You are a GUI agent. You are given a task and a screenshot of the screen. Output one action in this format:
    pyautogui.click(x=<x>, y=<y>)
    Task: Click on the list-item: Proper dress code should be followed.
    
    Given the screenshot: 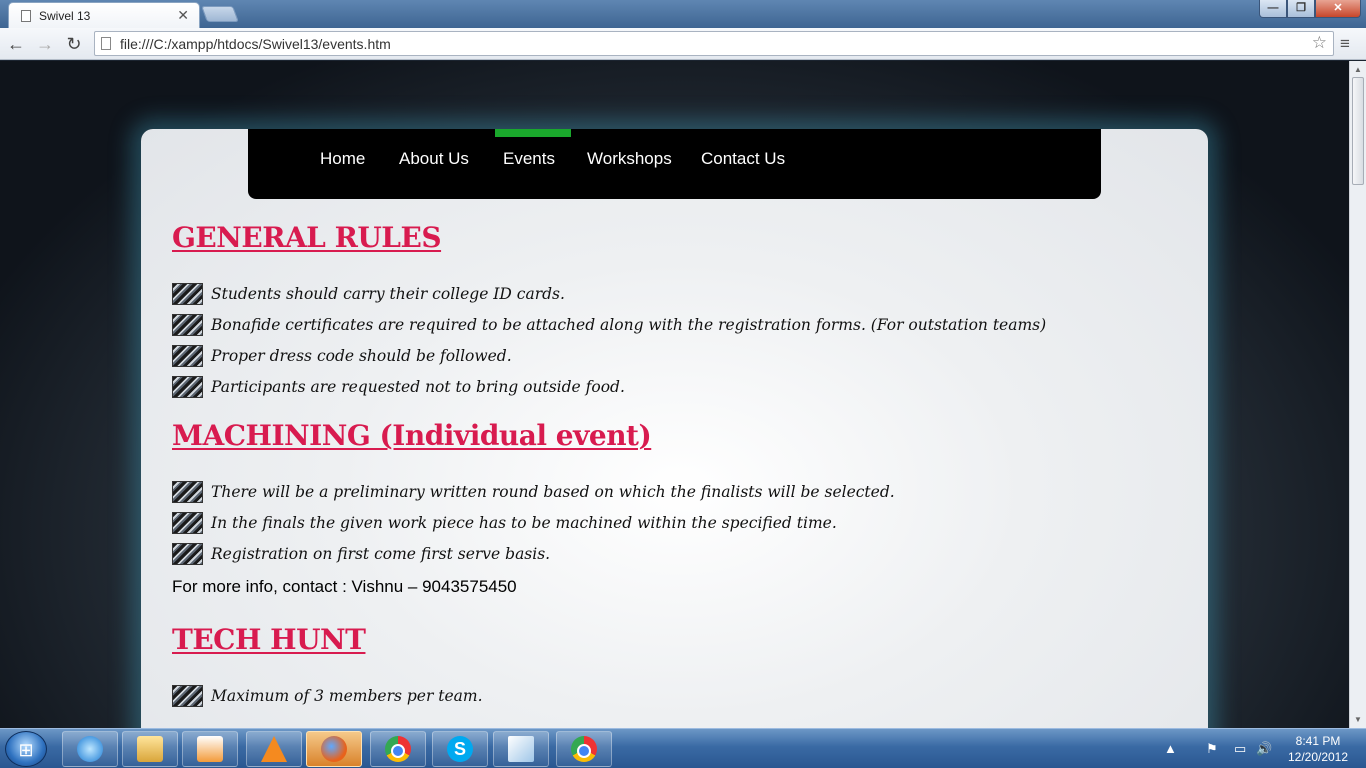 What is the action you would take?
    pyautogui.click(x=672, y=355)
    